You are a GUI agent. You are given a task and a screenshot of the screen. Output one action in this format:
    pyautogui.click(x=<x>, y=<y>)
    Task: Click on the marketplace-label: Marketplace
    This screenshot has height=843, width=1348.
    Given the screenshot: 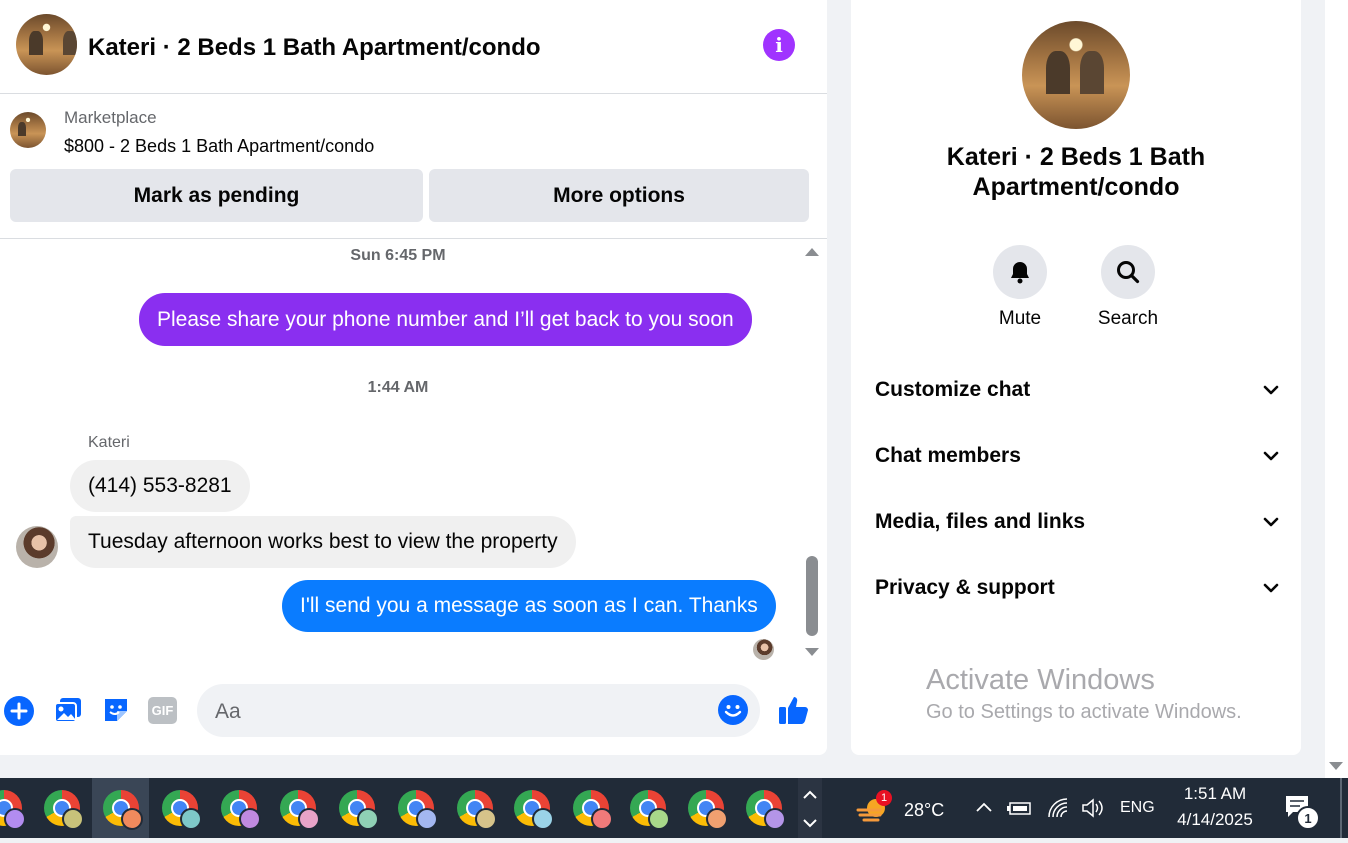 What is the action you would take?
    pyautogui.click(x=110, y=117)
    